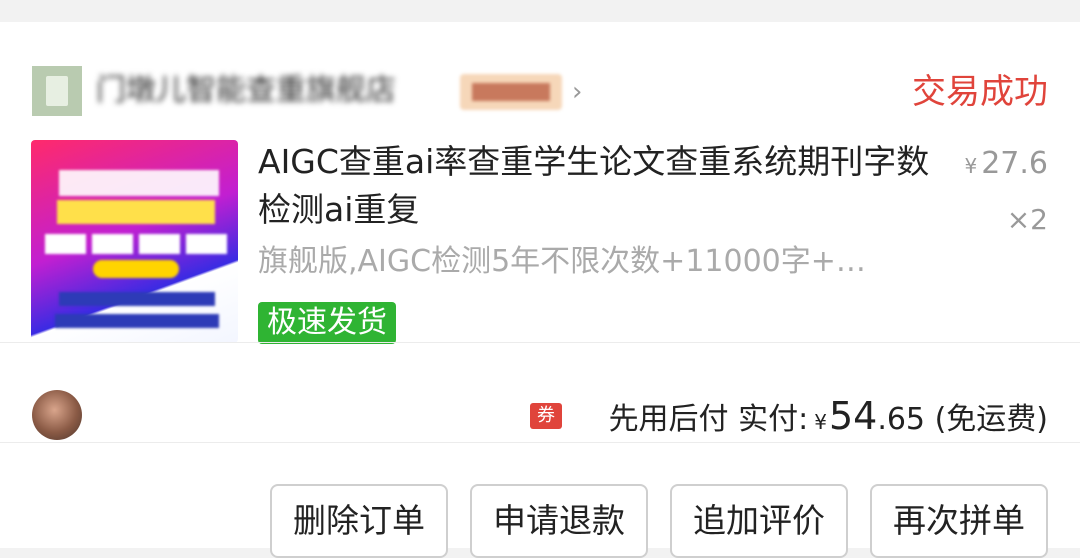  What do you see at coordinates (853, 416) in the screenshot?
I see `amount-integer: 54` at bounding box center [853, 416].